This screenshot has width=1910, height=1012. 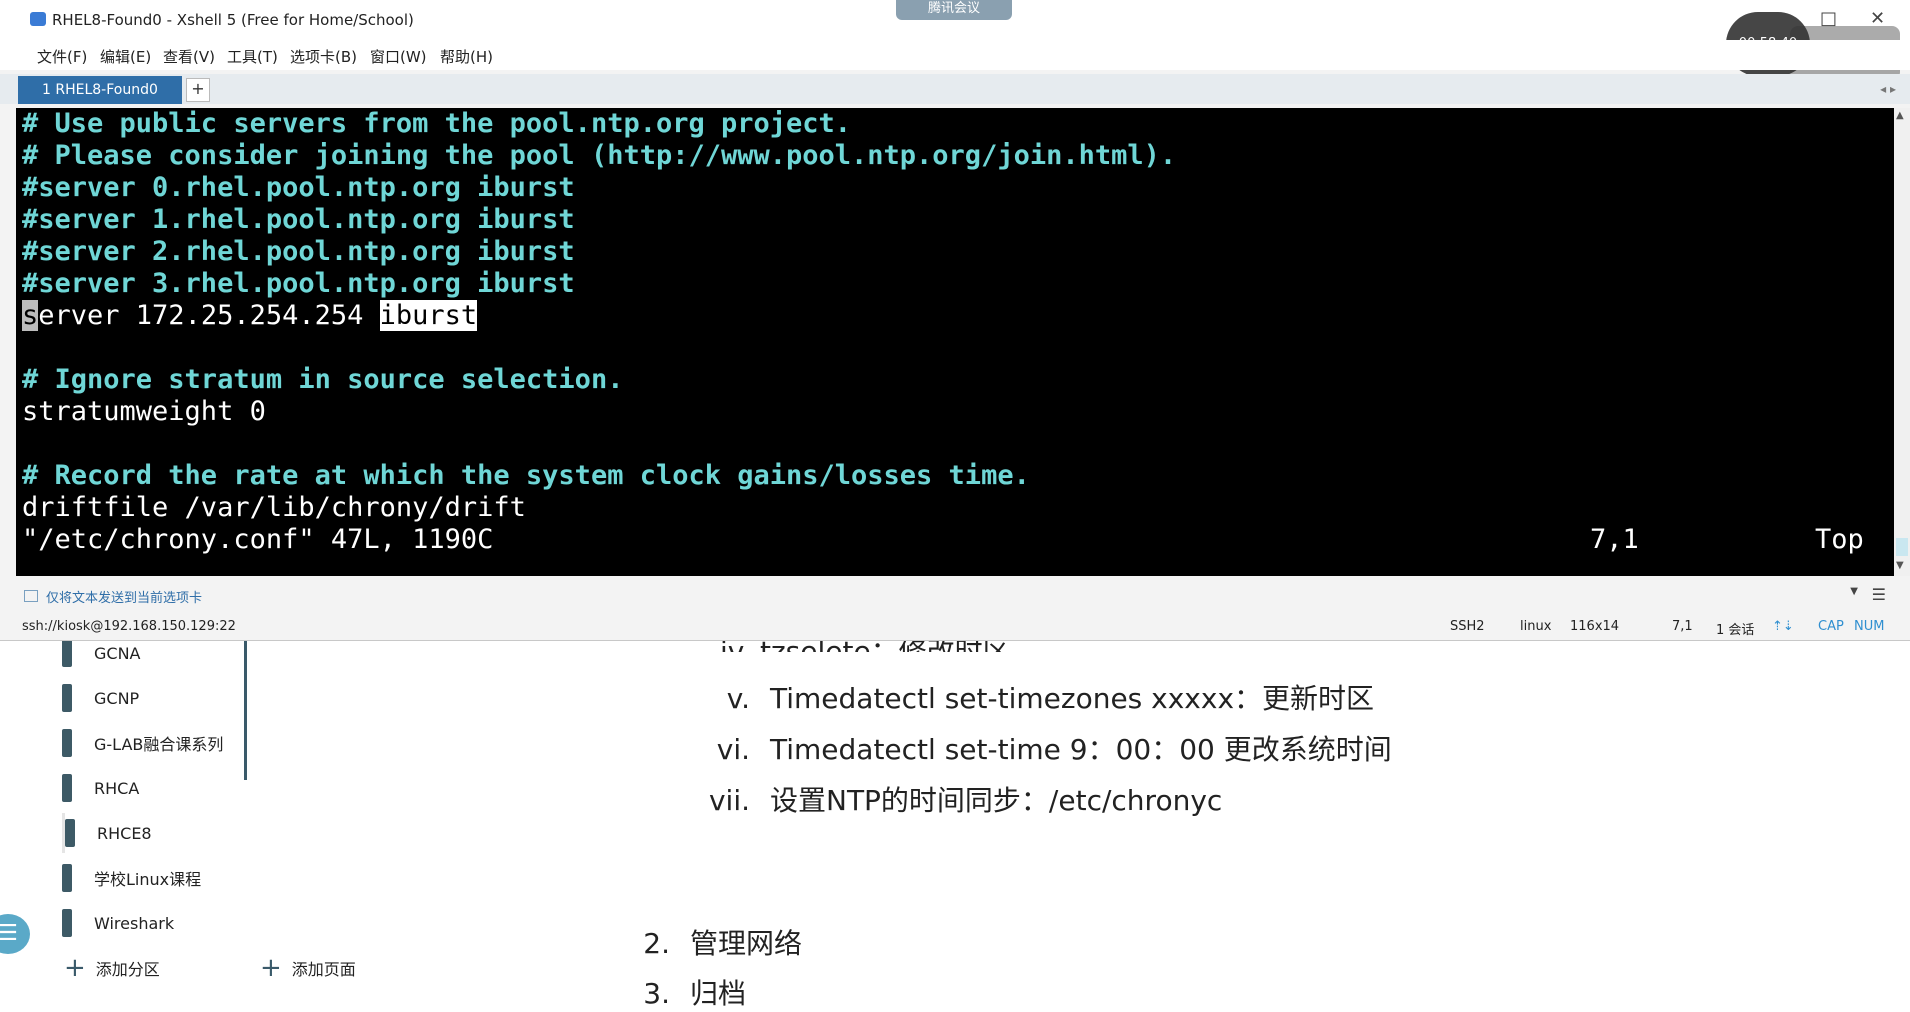 I want to click on list-item: vii. 设置NTP的时间同步：/etc/chronyc, so click(x=965, y=800).